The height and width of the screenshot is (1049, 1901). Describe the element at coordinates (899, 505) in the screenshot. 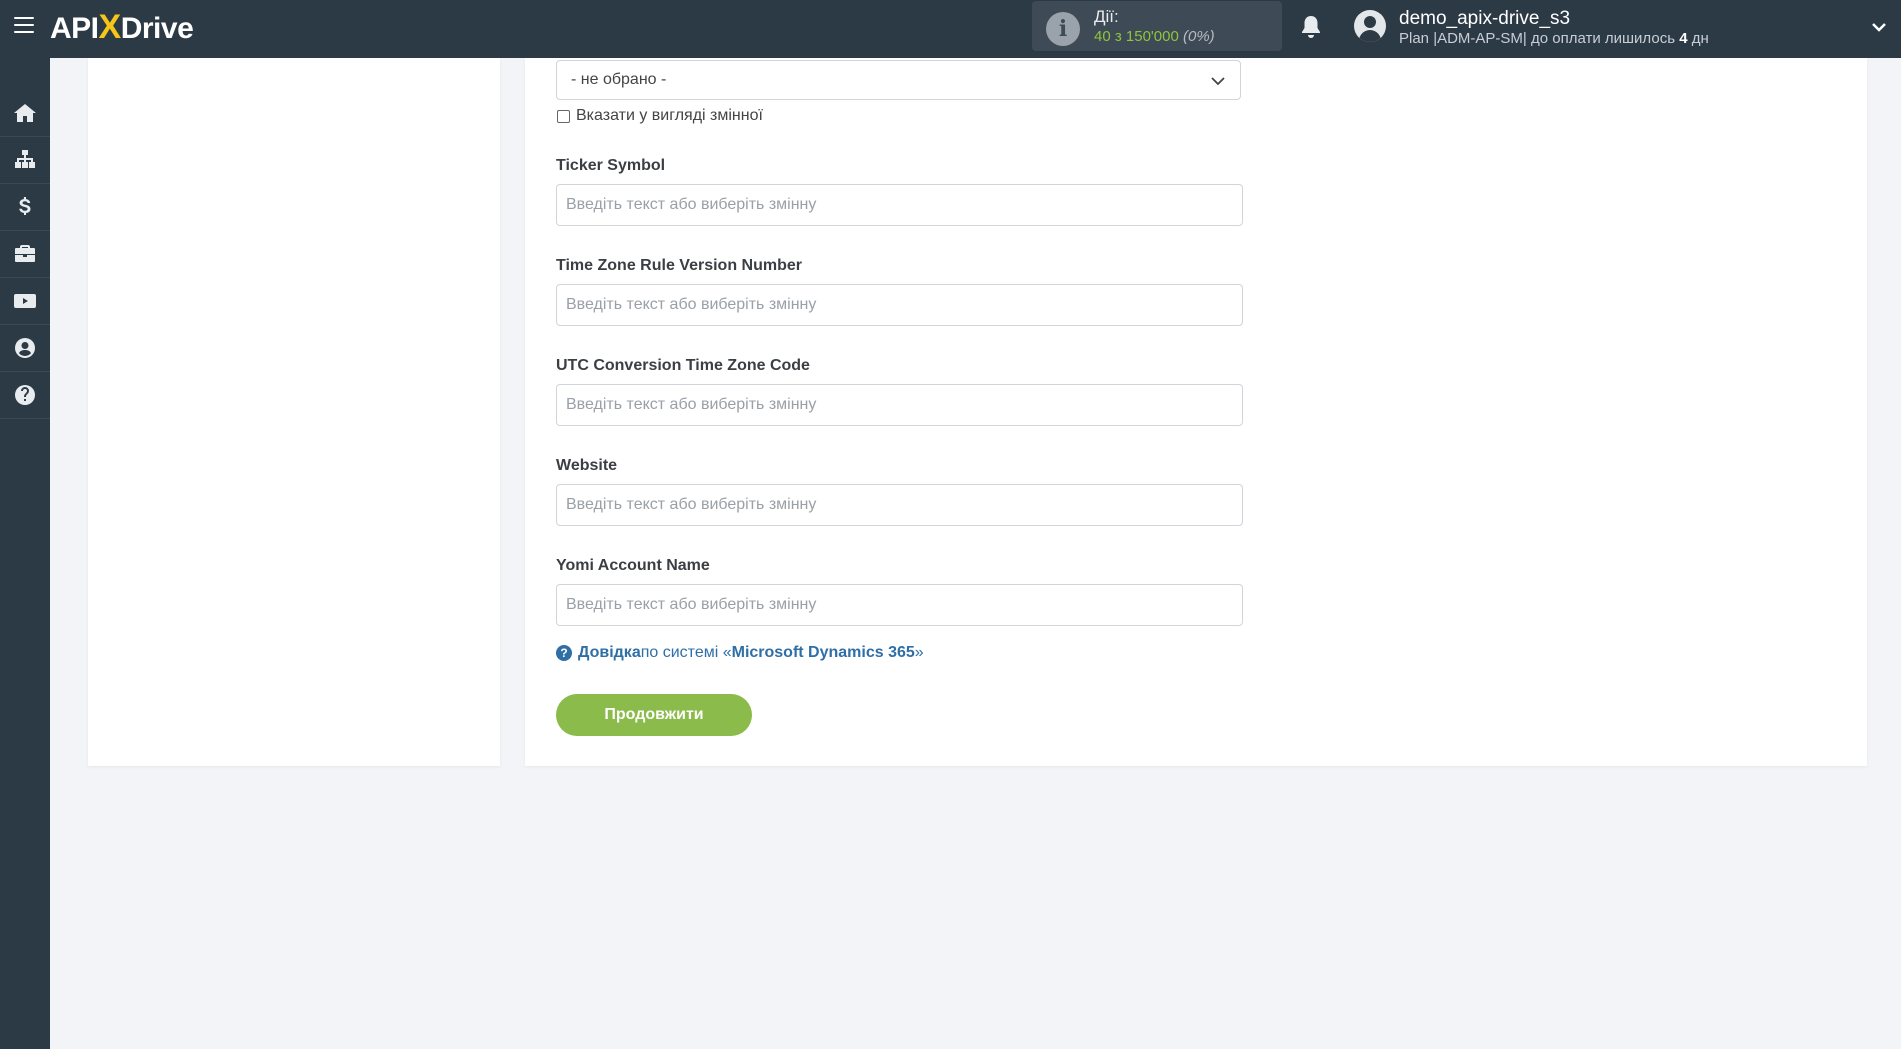

I see `website-input` at that location.